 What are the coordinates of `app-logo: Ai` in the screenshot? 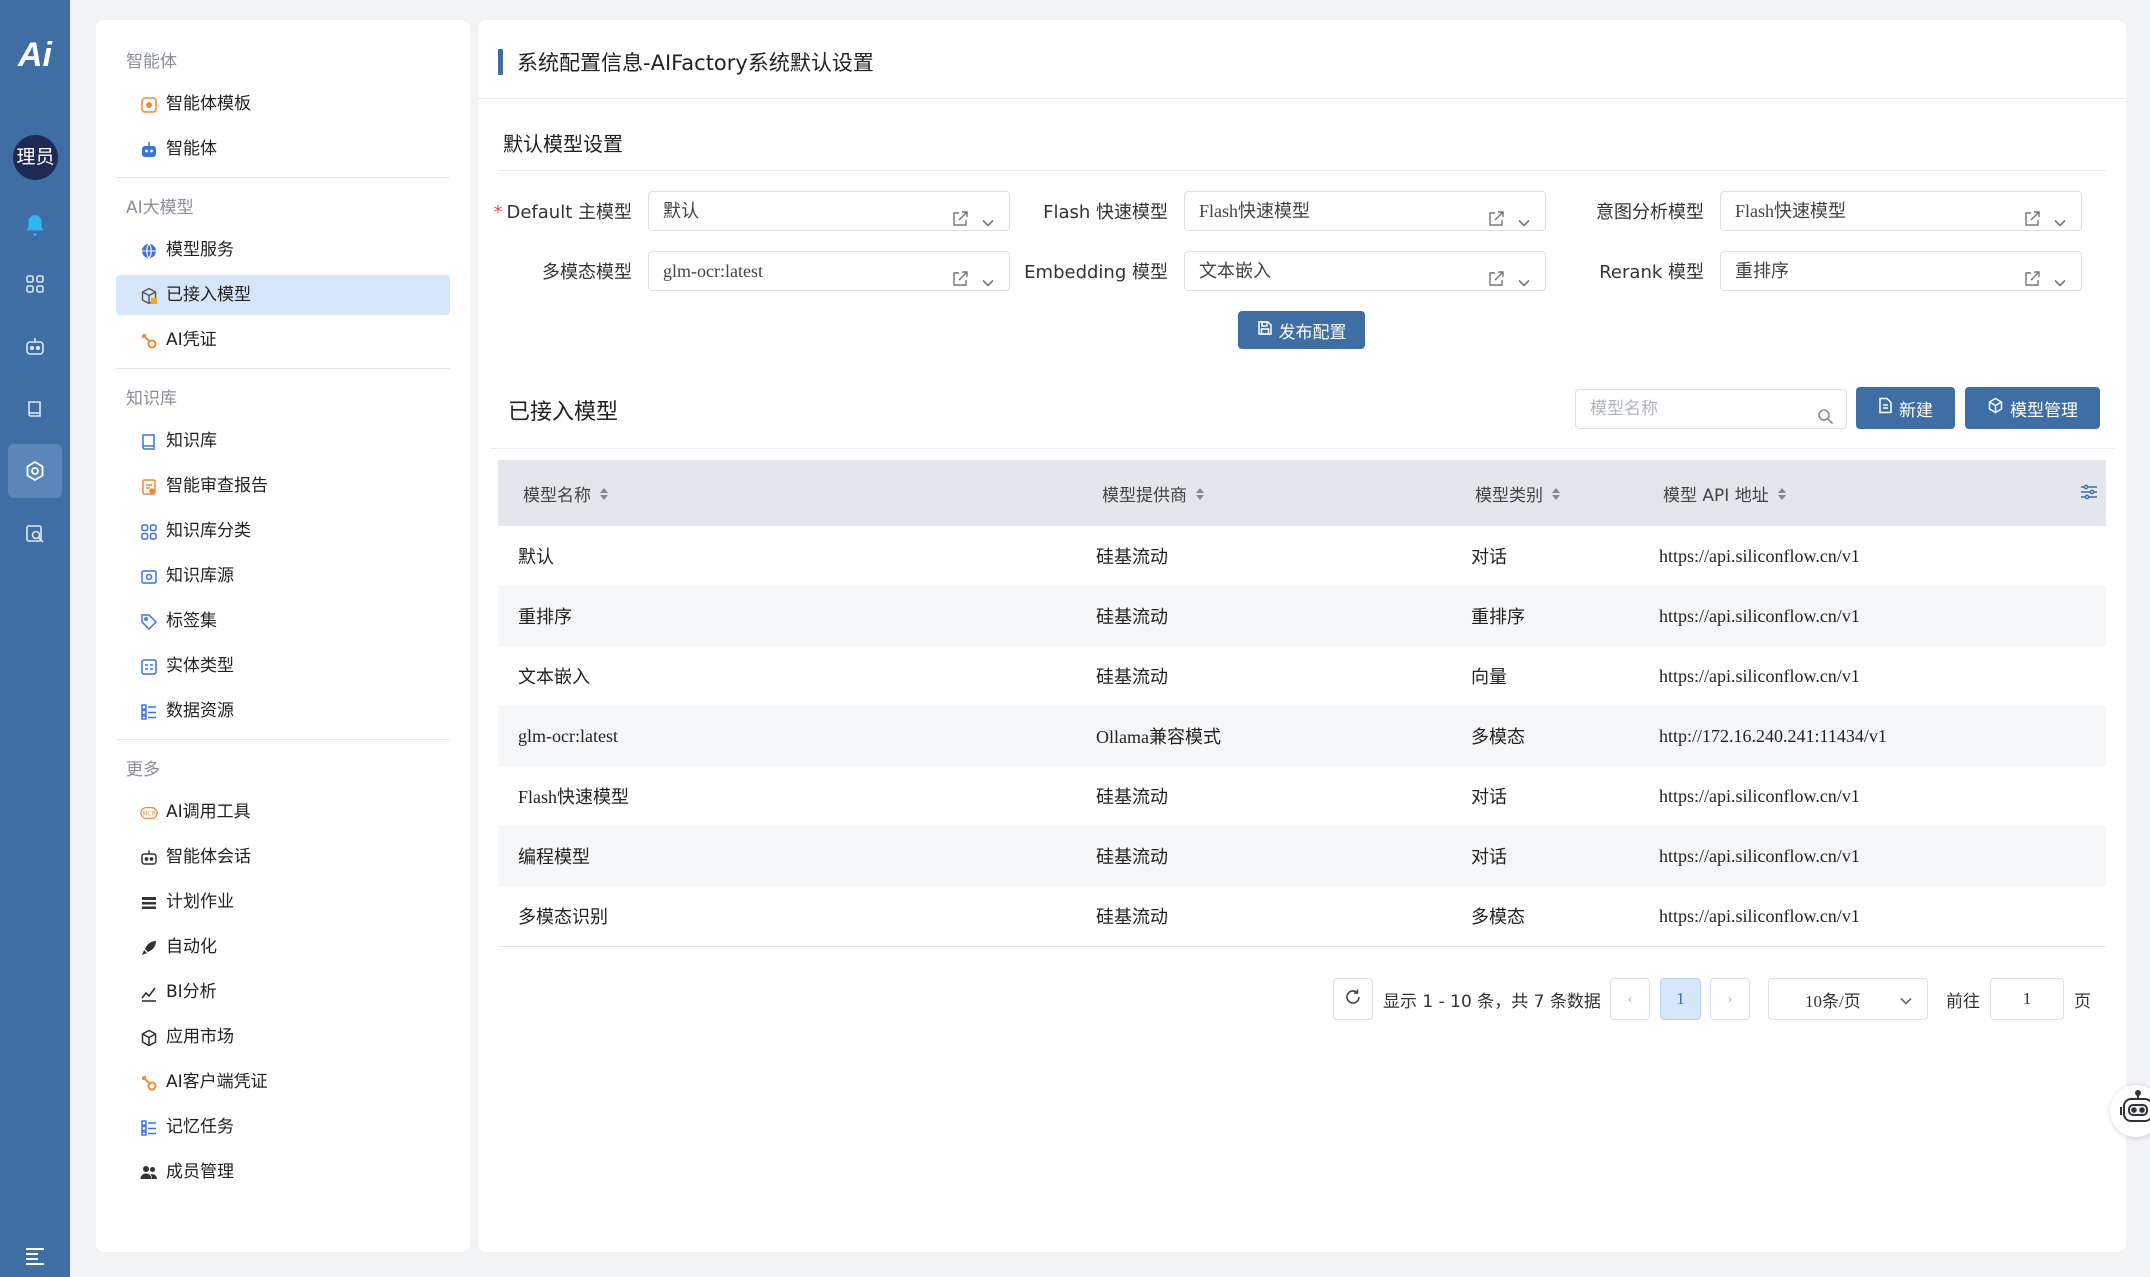 It's located at (35, 55).